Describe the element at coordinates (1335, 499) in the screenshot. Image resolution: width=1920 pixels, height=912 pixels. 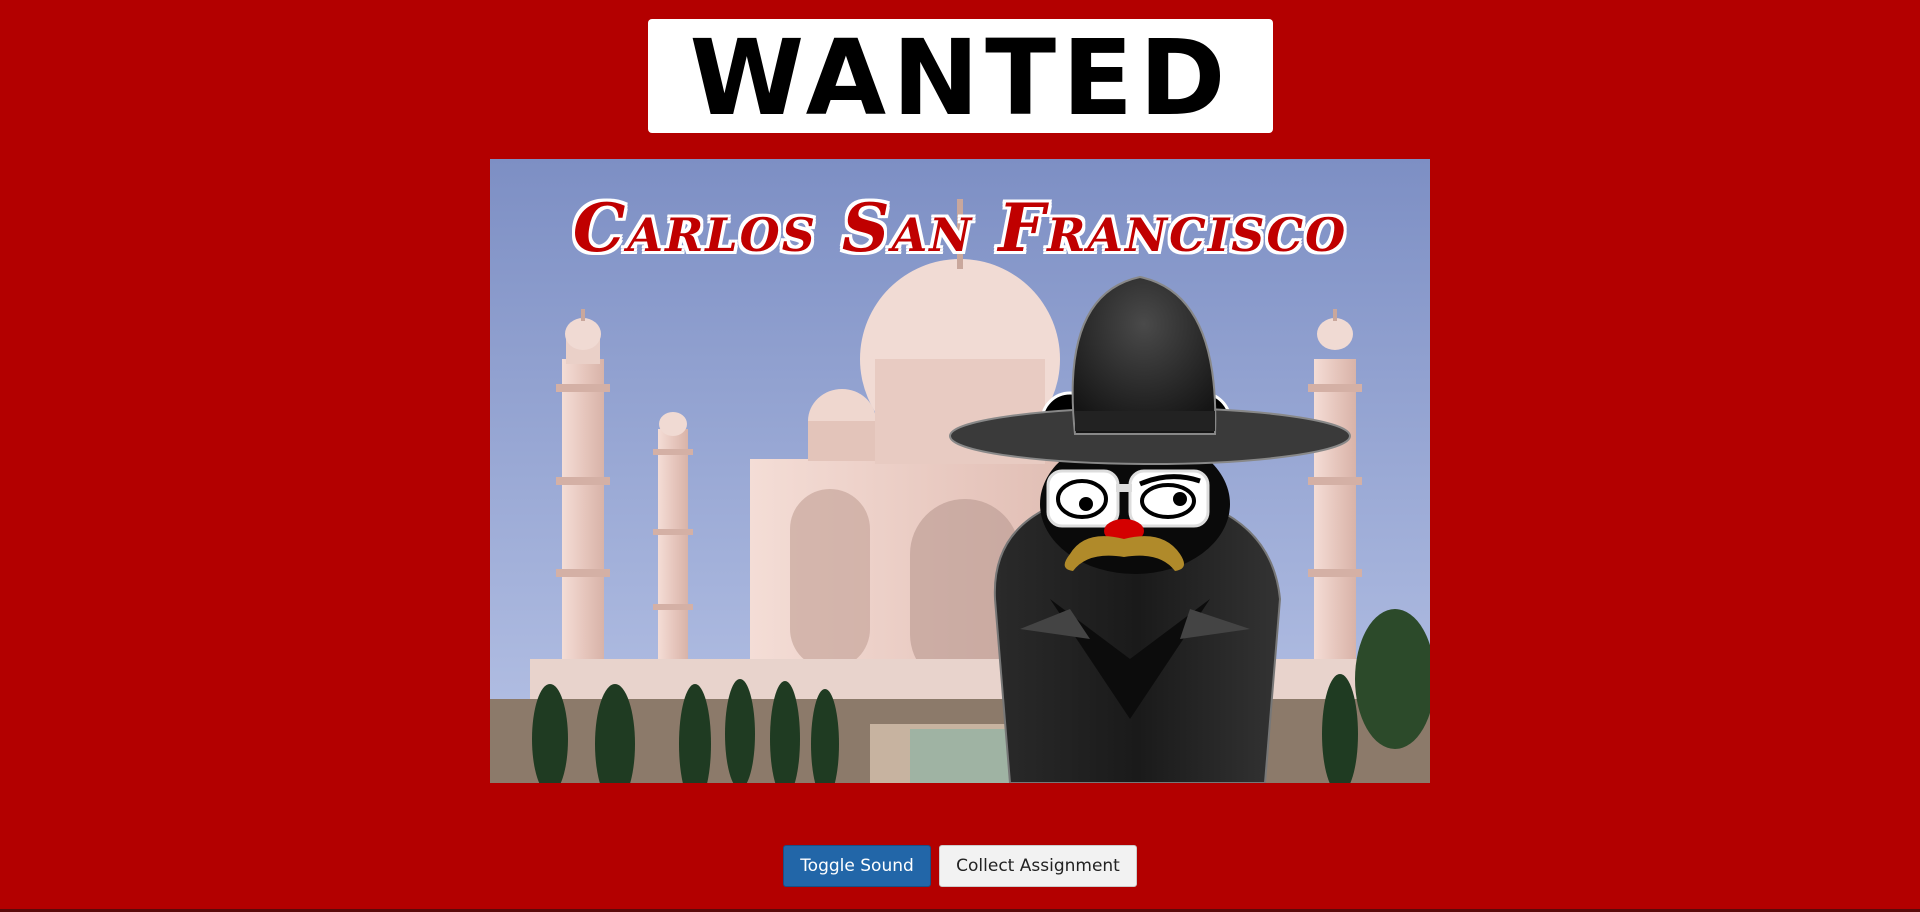
I see `minaret-right-outer` at that location.